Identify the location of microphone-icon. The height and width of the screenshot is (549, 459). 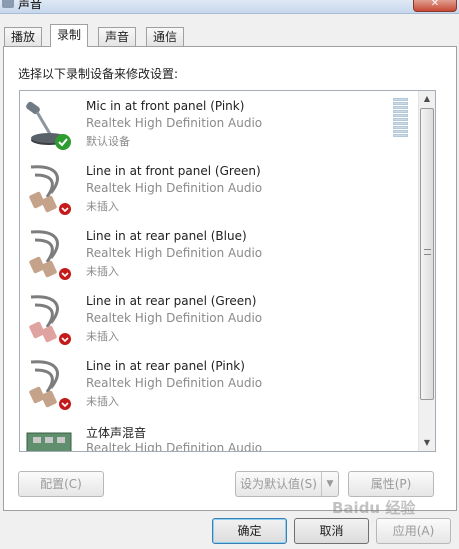
(48, 125).